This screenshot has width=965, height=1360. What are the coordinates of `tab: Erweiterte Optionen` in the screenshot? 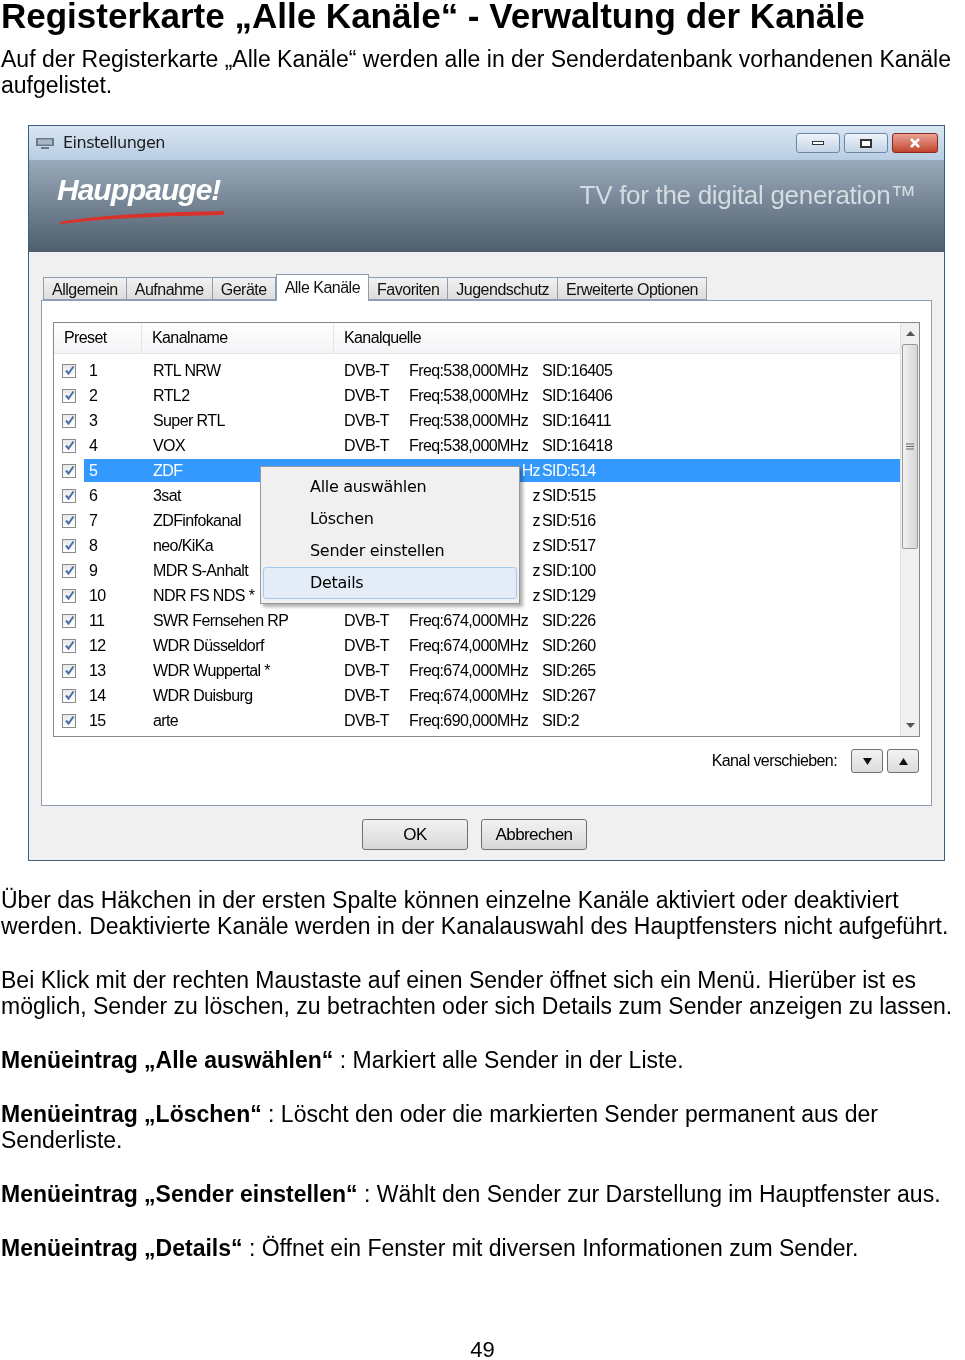 It's located at (632, 288).